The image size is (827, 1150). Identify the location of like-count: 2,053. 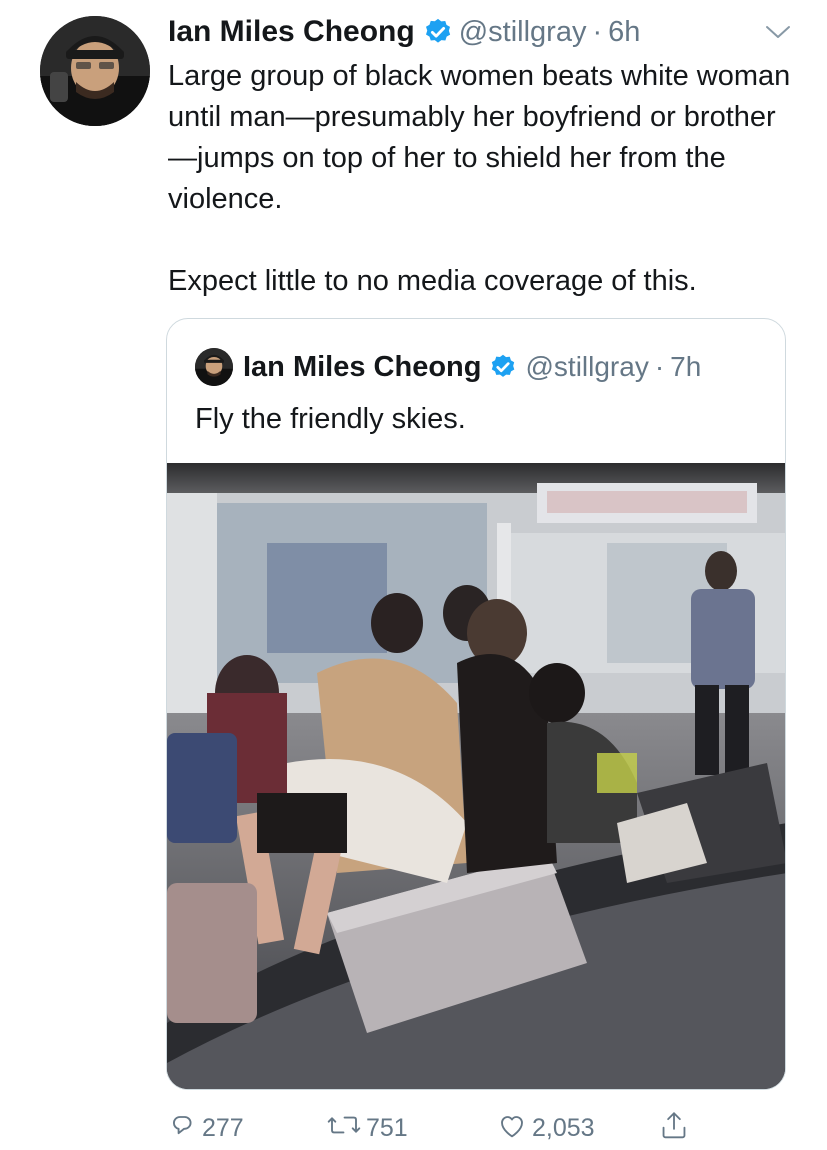
(563, 1127).